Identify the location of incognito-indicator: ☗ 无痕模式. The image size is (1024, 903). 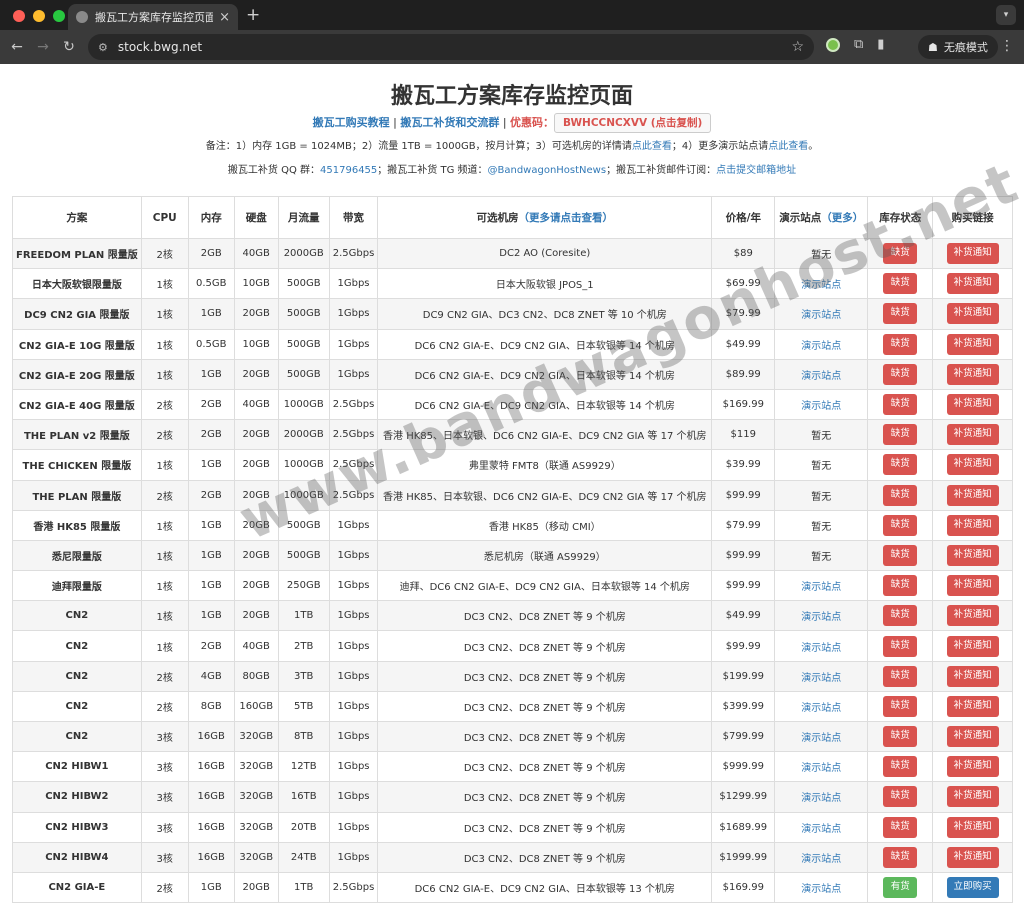
(958, 47).